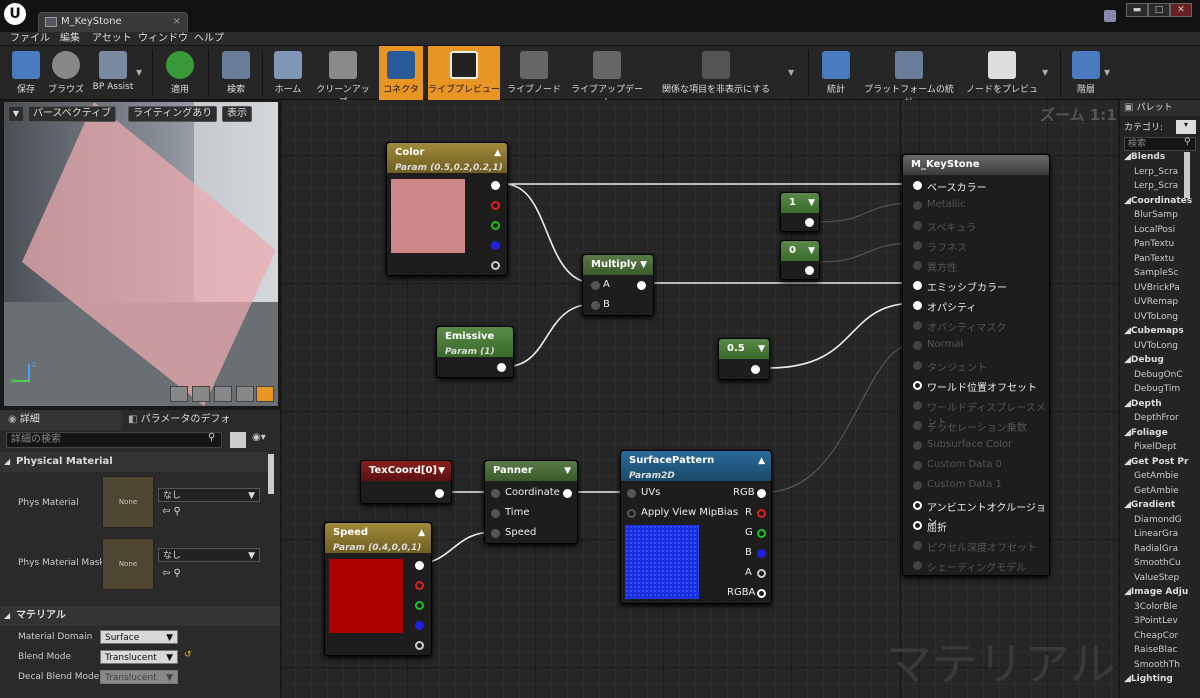 This screenshot has width=1200, height=698. What do you see at coordinates (1156, 549) in the screenshot?
I see `palette-item: RadialGra` at bounding box center [1156, 549].